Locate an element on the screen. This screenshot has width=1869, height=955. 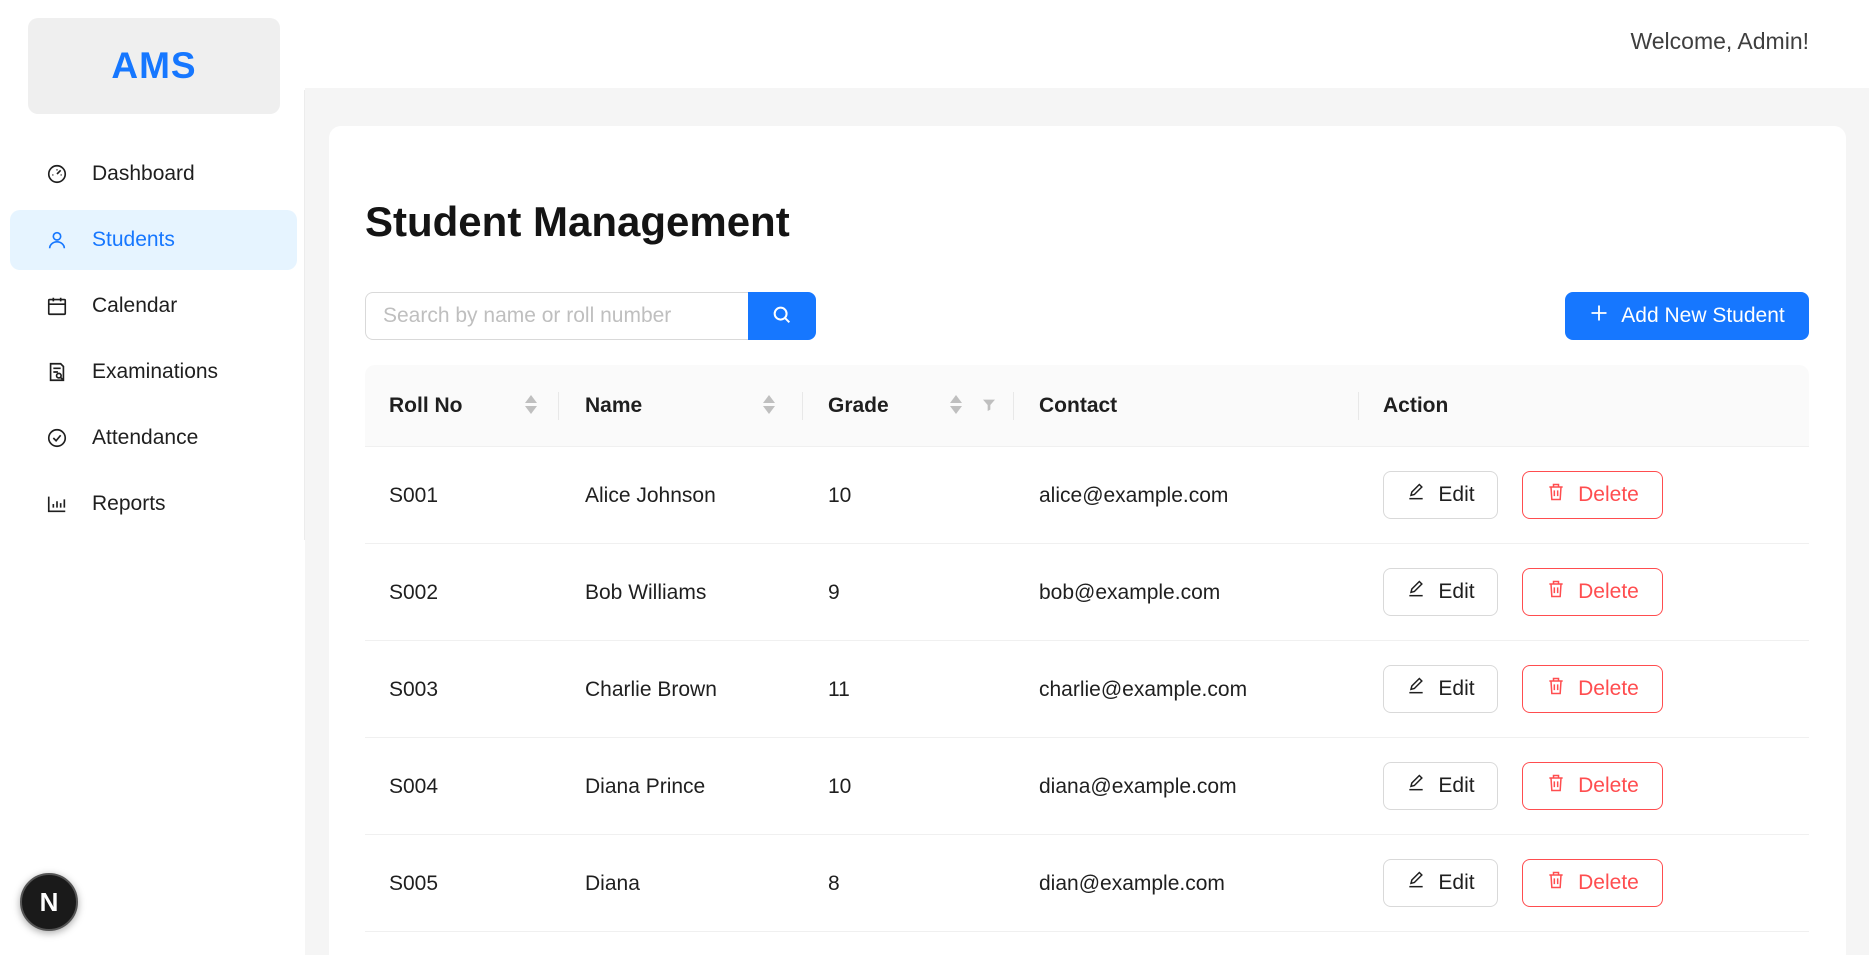
cell-roll-no: S001 is located at coordinates (414, 495).